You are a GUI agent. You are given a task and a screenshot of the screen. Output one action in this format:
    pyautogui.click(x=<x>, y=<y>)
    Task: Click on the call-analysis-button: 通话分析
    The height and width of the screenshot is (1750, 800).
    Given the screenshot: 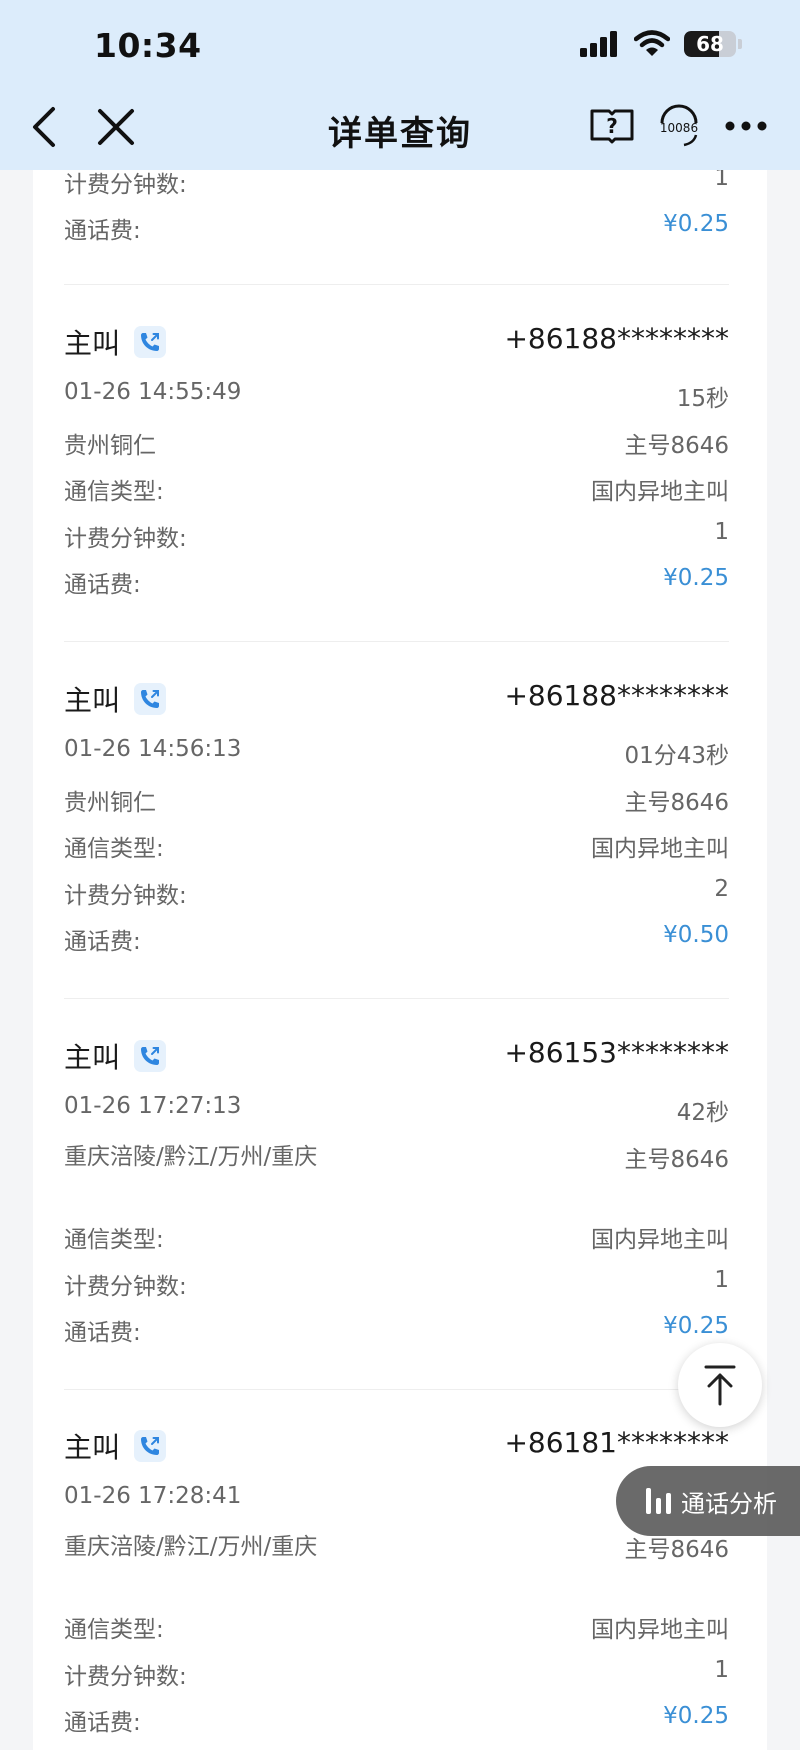 What is the action you would take?
    pyautogui.click(x=708, y=1501)
    